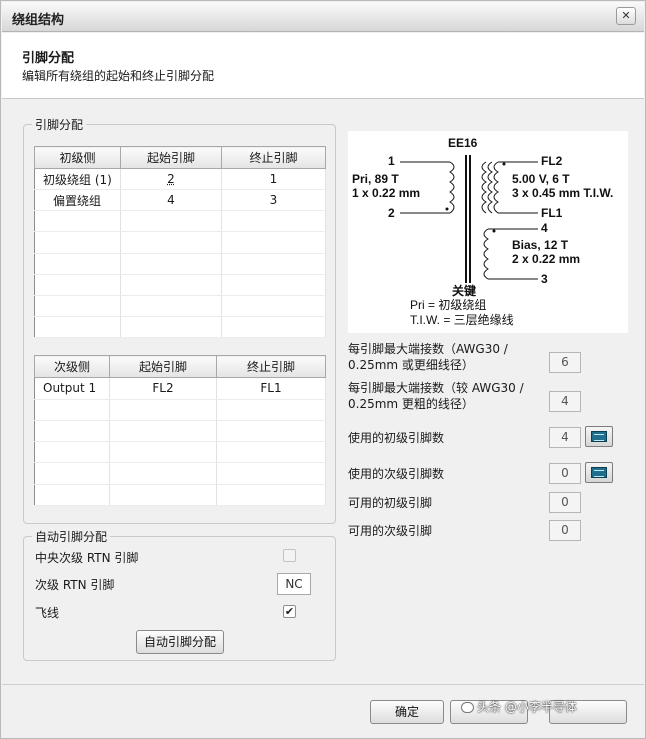  I want to click on primary-pin-table: 初级侧 起始引脚 终止引脚 初级绕组 (1) 2 1 偏置绕组 4 3, so click(180, 242).